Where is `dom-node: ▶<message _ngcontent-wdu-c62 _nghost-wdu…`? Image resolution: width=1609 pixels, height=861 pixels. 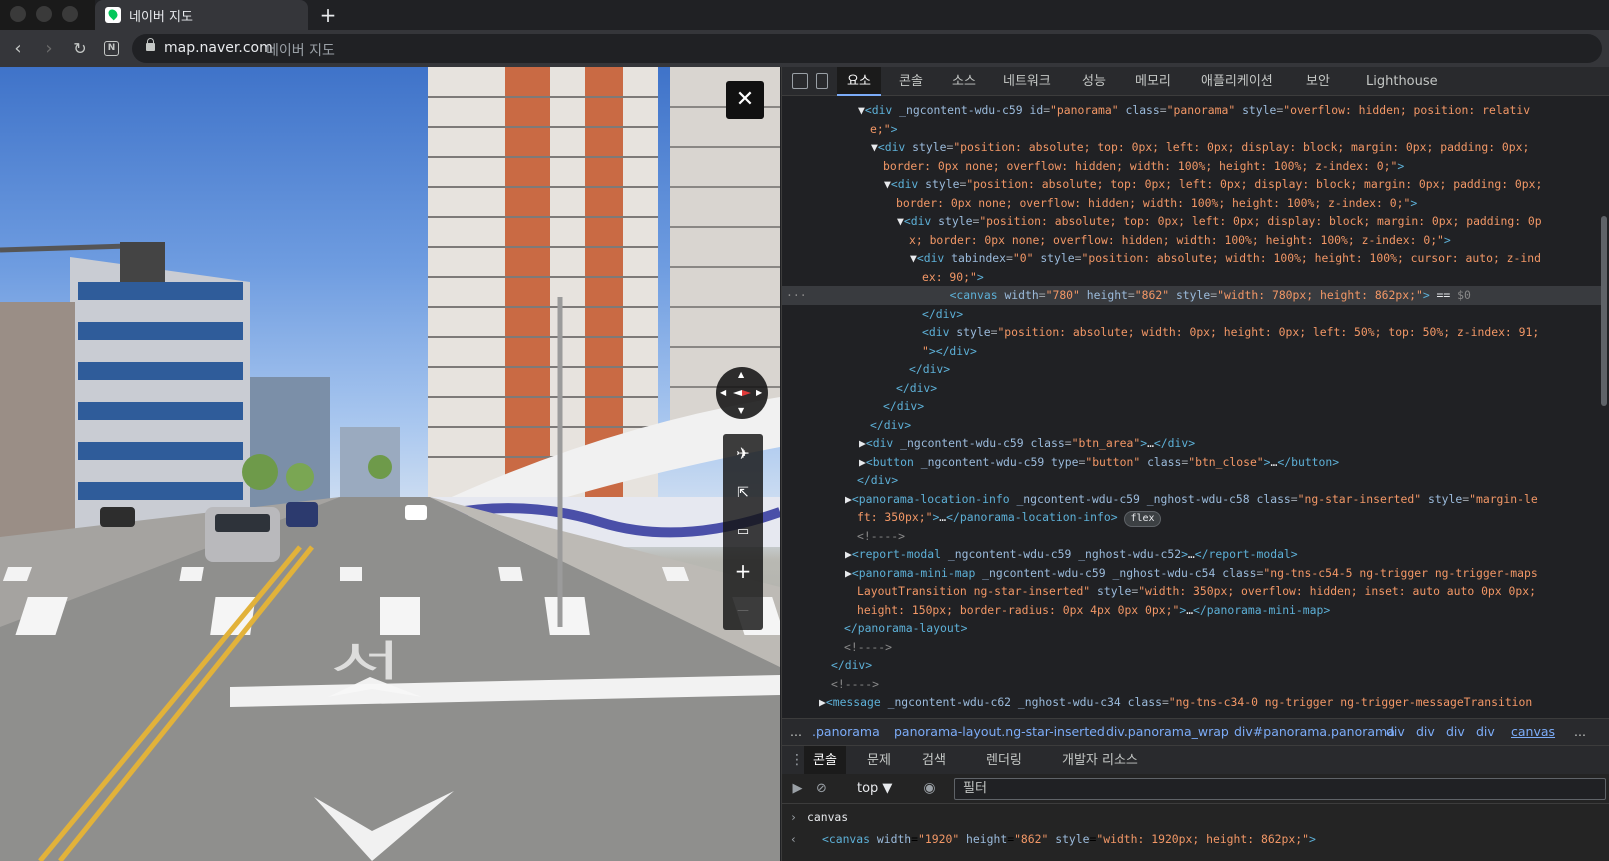
dom-node: ▶<message _ngcontent-wdu-c62 _nghost-wdu… is located at coordinates (1192, 702).